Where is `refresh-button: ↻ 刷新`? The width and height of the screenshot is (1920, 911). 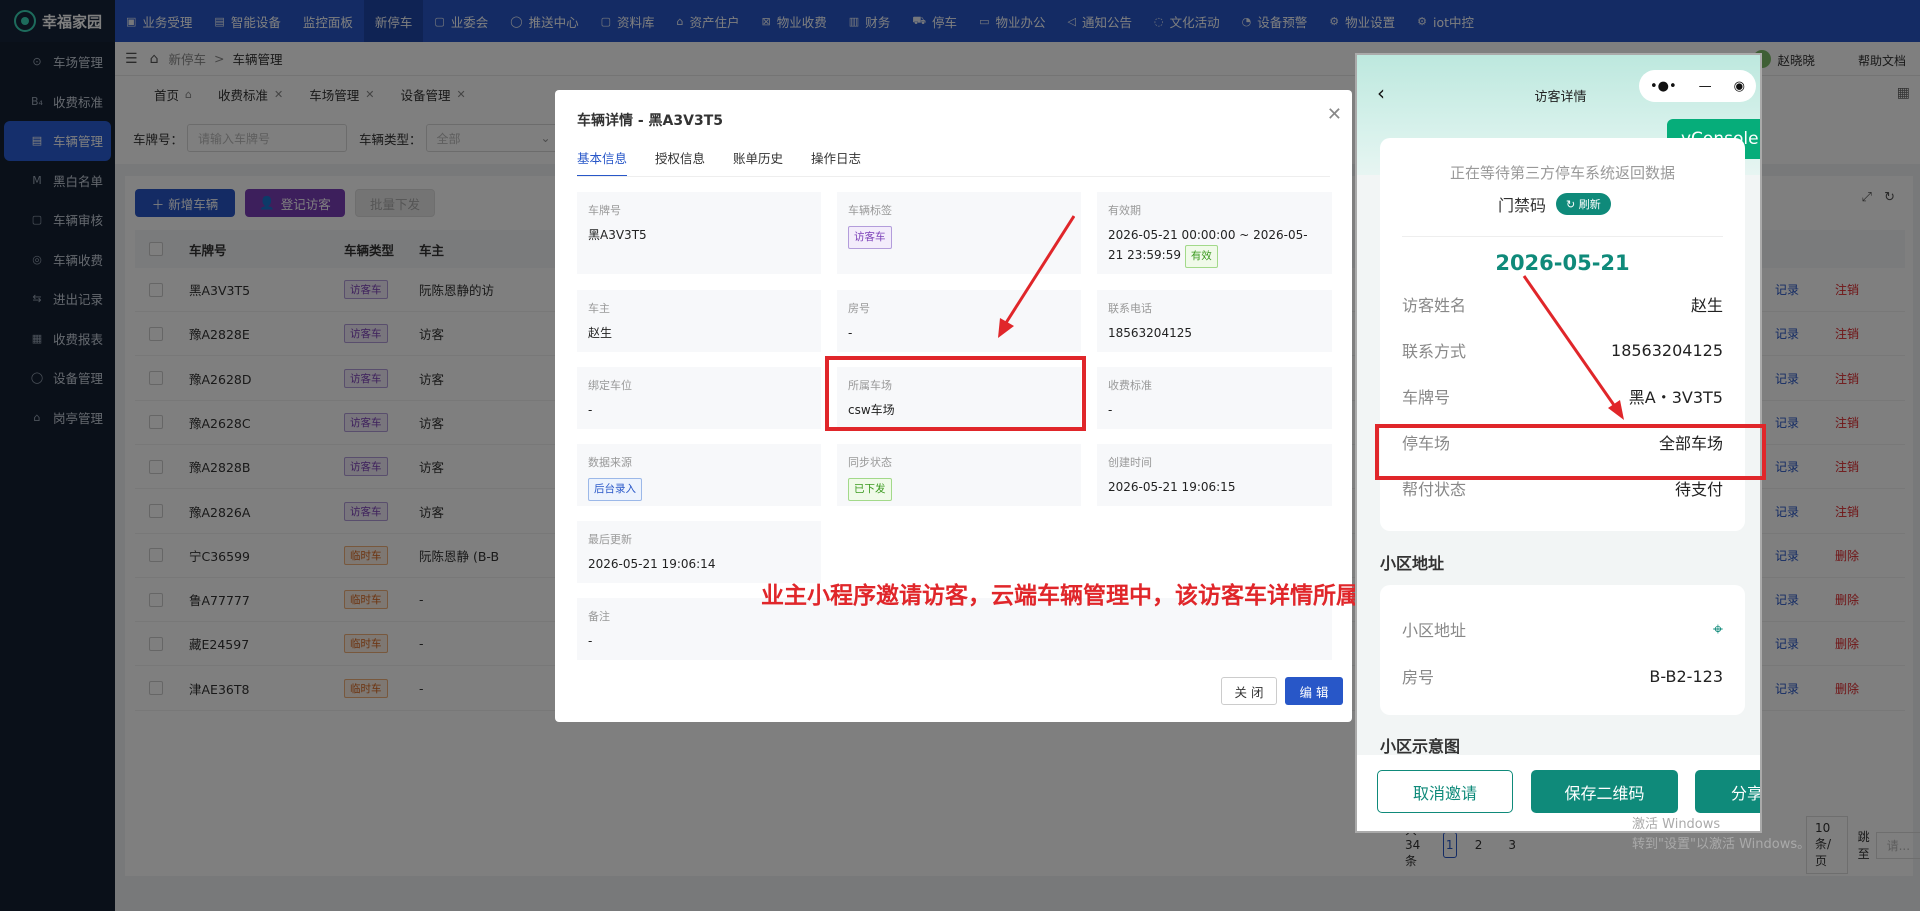 refresh-button: ↻ 刷新 is located at coordinates (1583, 204).